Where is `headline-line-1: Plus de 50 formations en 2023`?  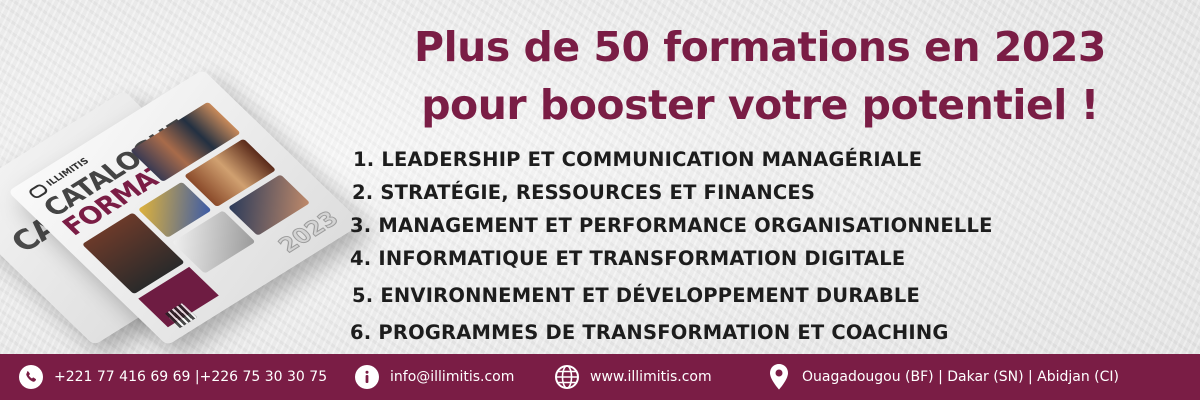 headline-line-1: Plus de 50 formations en 2023 is located at coordinates (760, 47).